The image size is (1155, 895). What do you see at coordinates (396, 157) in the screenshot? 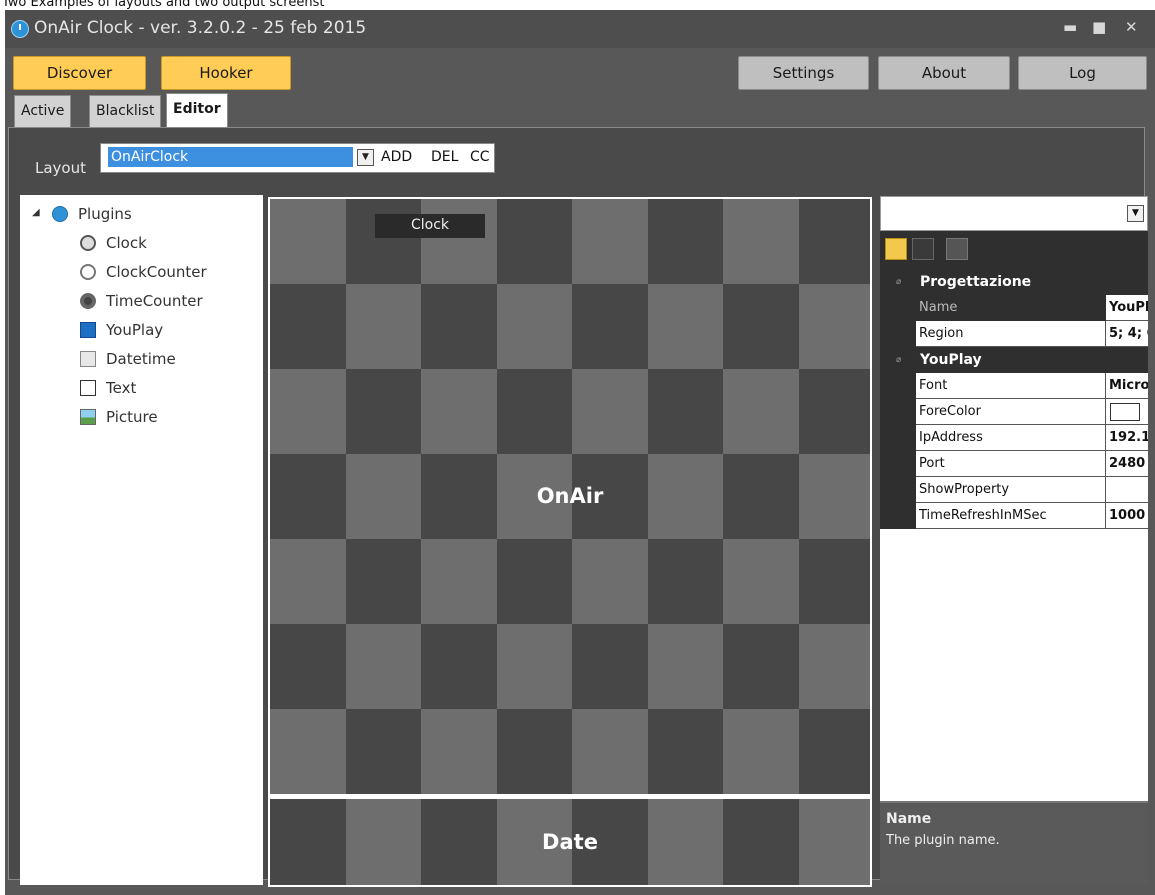
I see `add-button: ADD` at bounding box center [396, 157].